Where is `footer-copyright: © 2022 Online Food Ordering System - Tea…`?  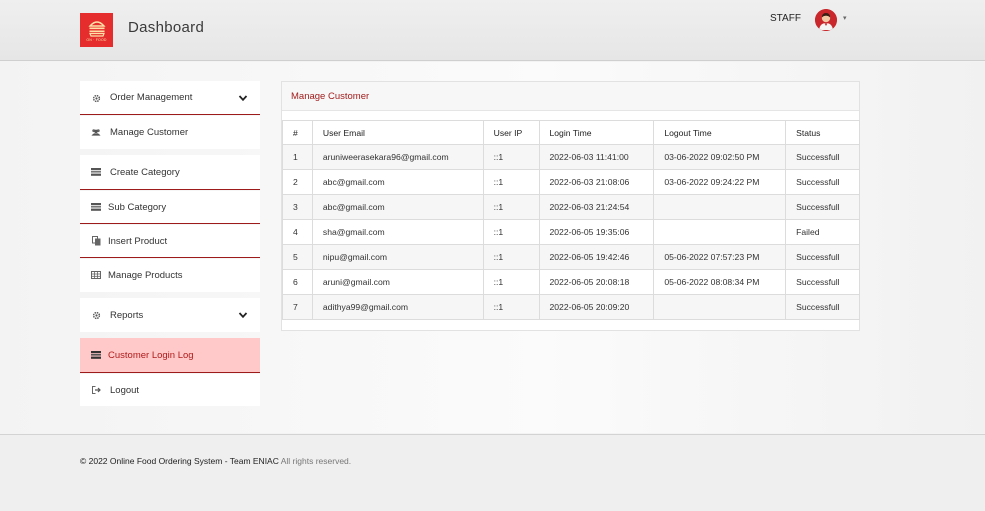
footer-copyright: © 2022 Online Food Ordering System - Tea… is located at coordinates (215, 461).